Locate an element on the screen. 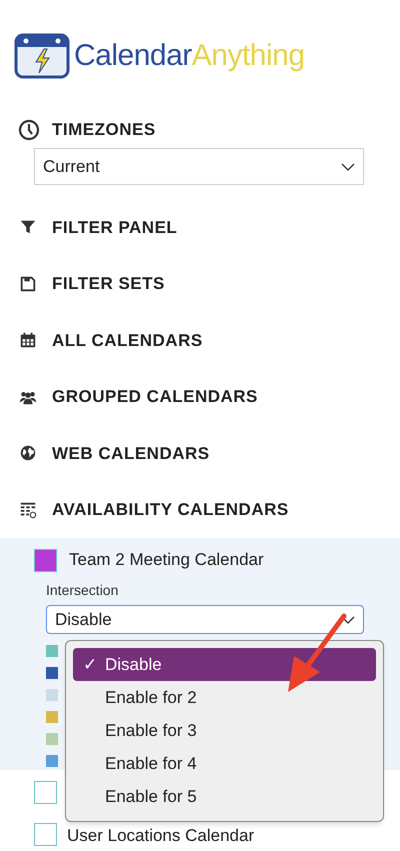 This screenshot has height=851, width=400. dropdown-option: ✓ Disable is located at coordinates (224, 664).